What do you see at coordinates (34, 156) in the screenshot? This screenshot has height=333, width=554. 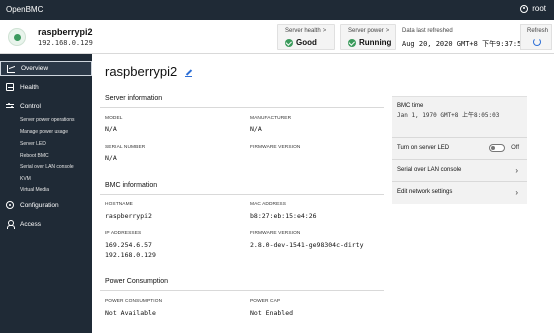 I see `sidebar-subitem-reboot-bmc: Reboot BMC` at bounding box center [34, 156].